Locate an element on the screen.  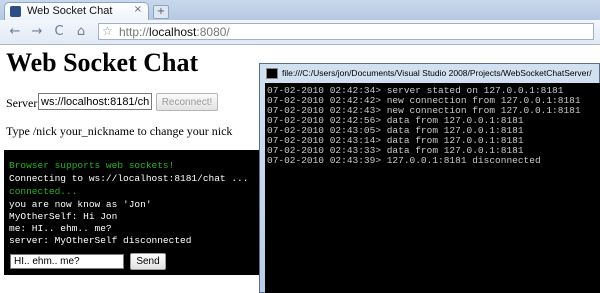
bookmark-star-icon: ☆ is located at coordinates (107, 31).